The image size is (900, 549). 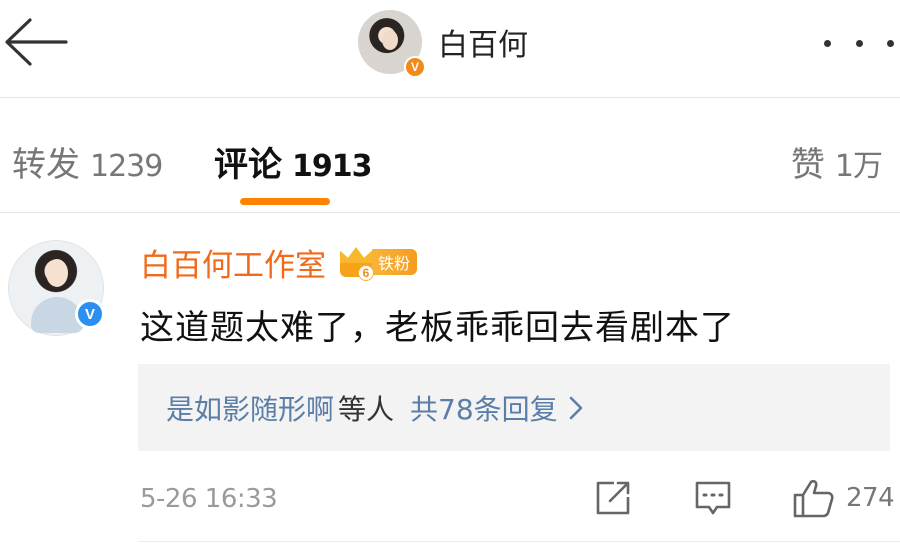 What do you see at coordinates (356, 263) in the screenshot?
I see `crown-icon: 6` at bounding box center [356, 263].